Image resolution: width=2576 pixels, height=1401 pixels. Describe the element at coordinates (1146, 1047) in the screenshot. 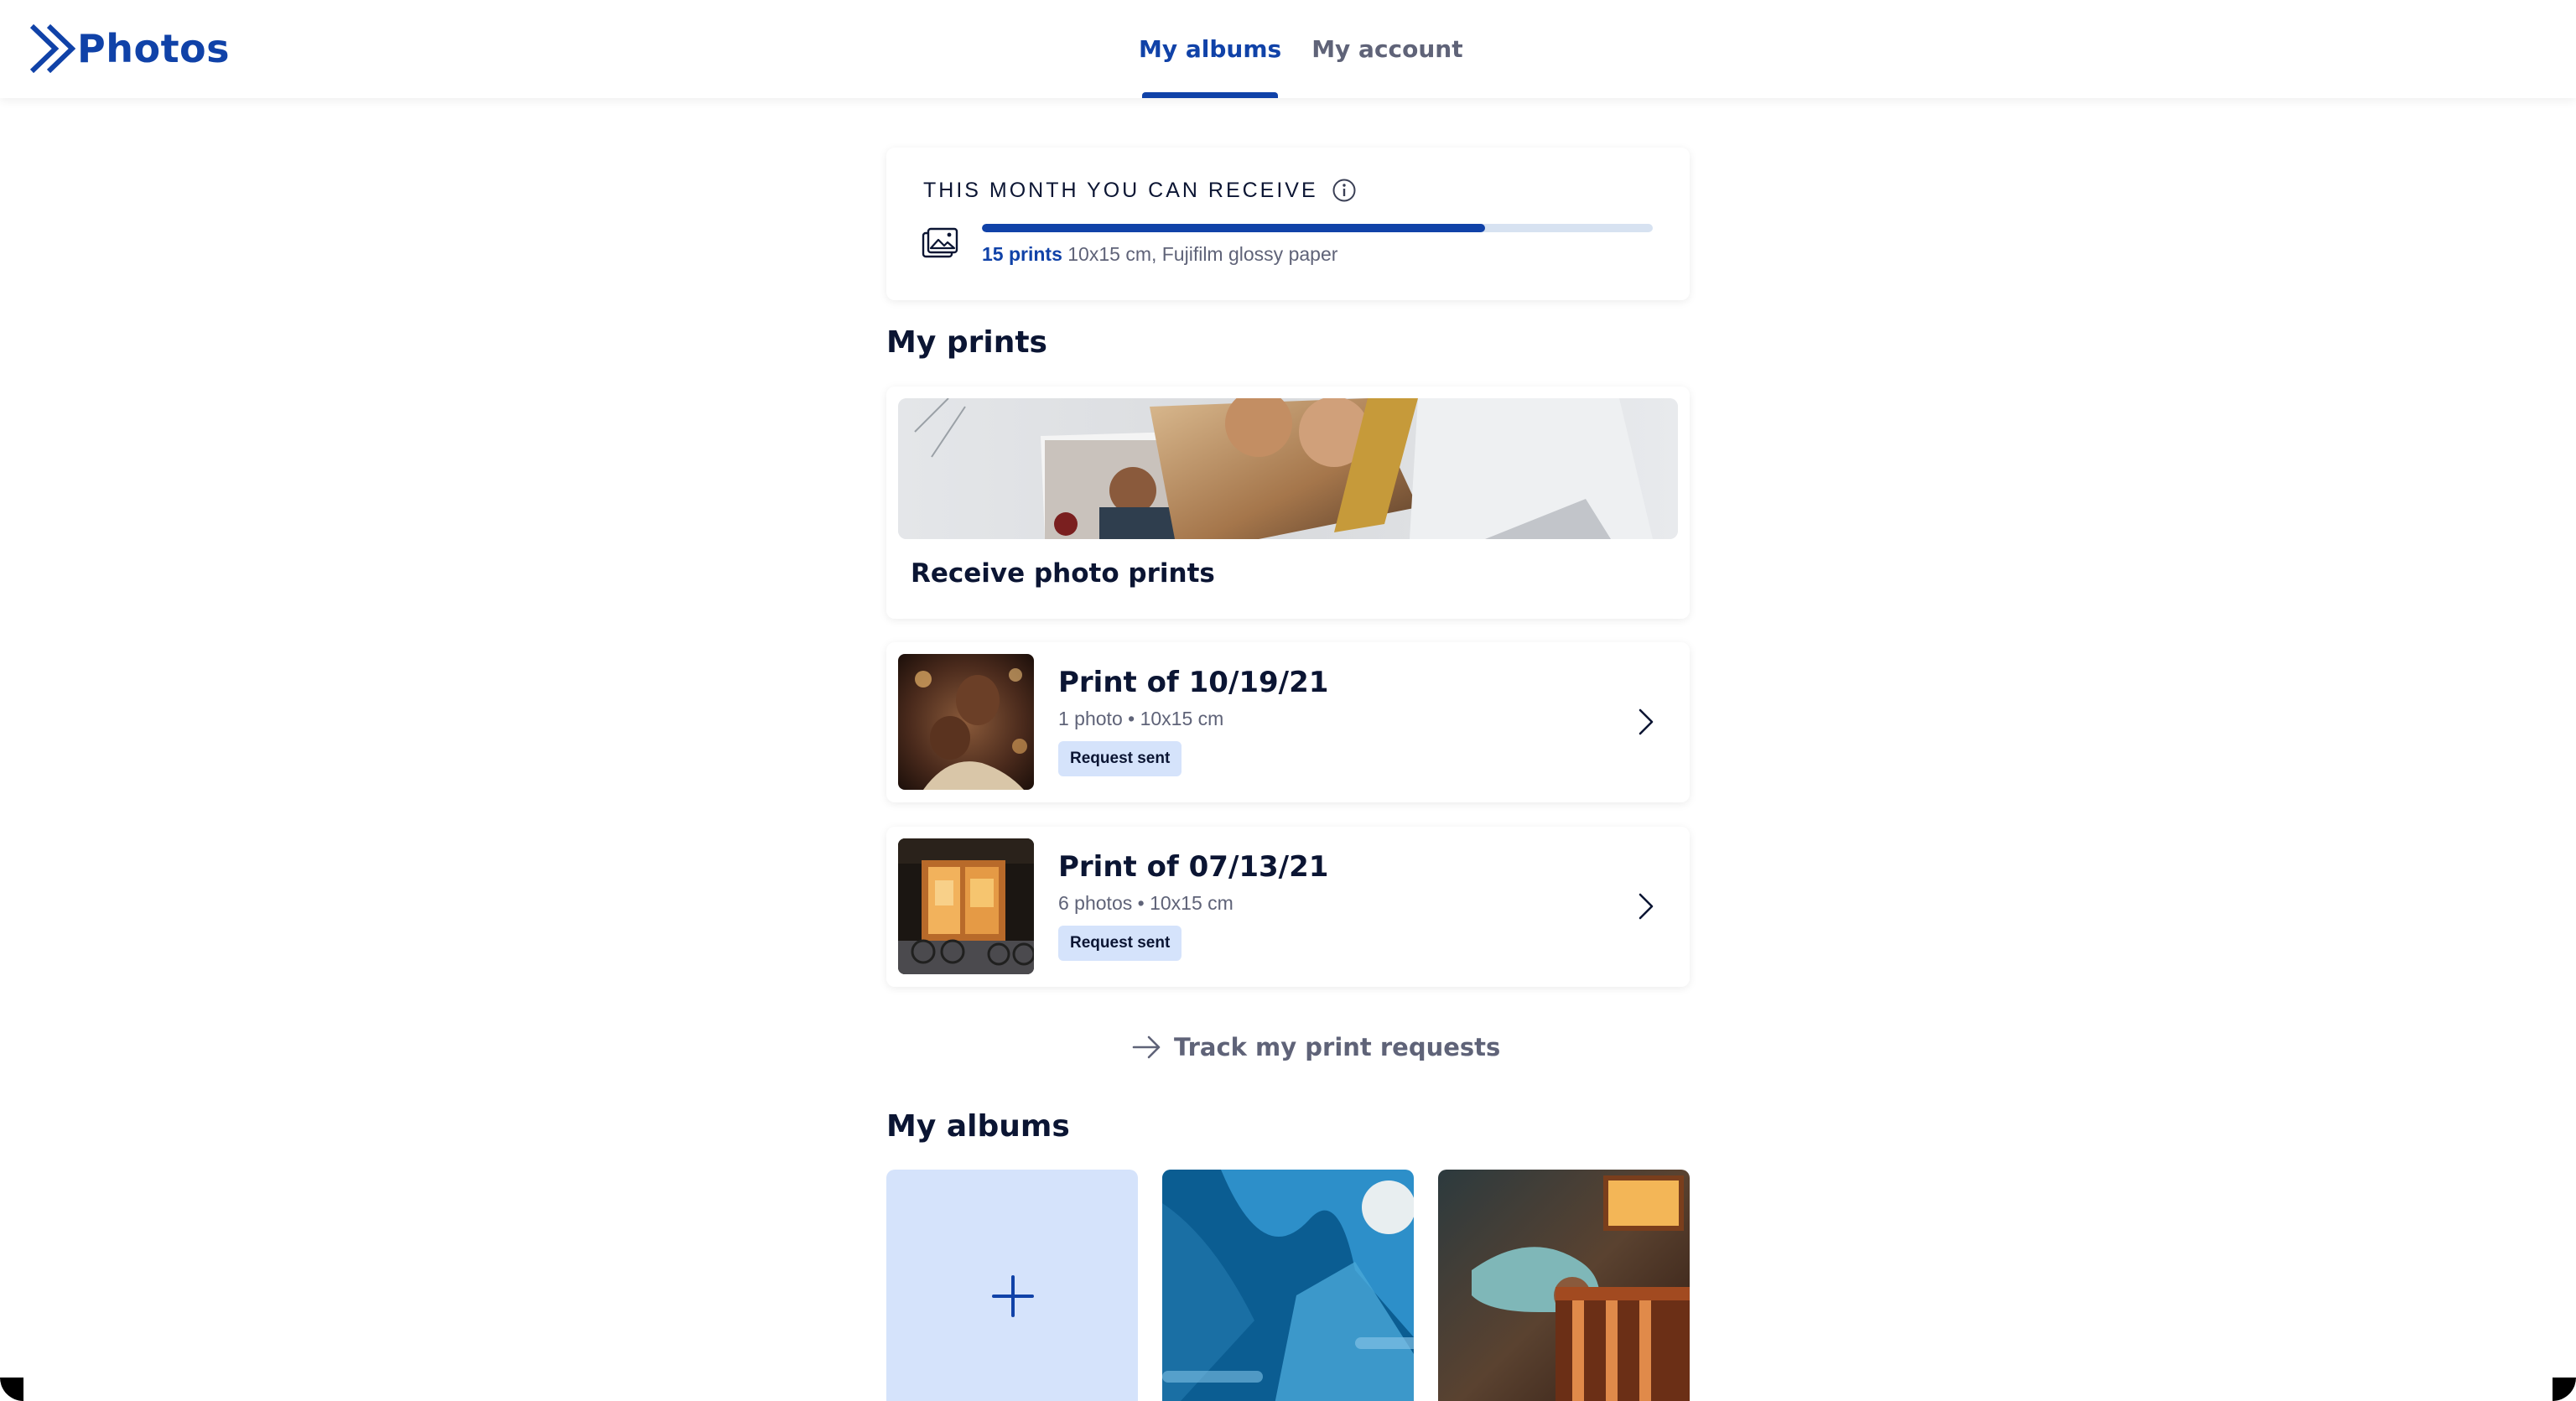

I see `arrow-right-icon` at that location.